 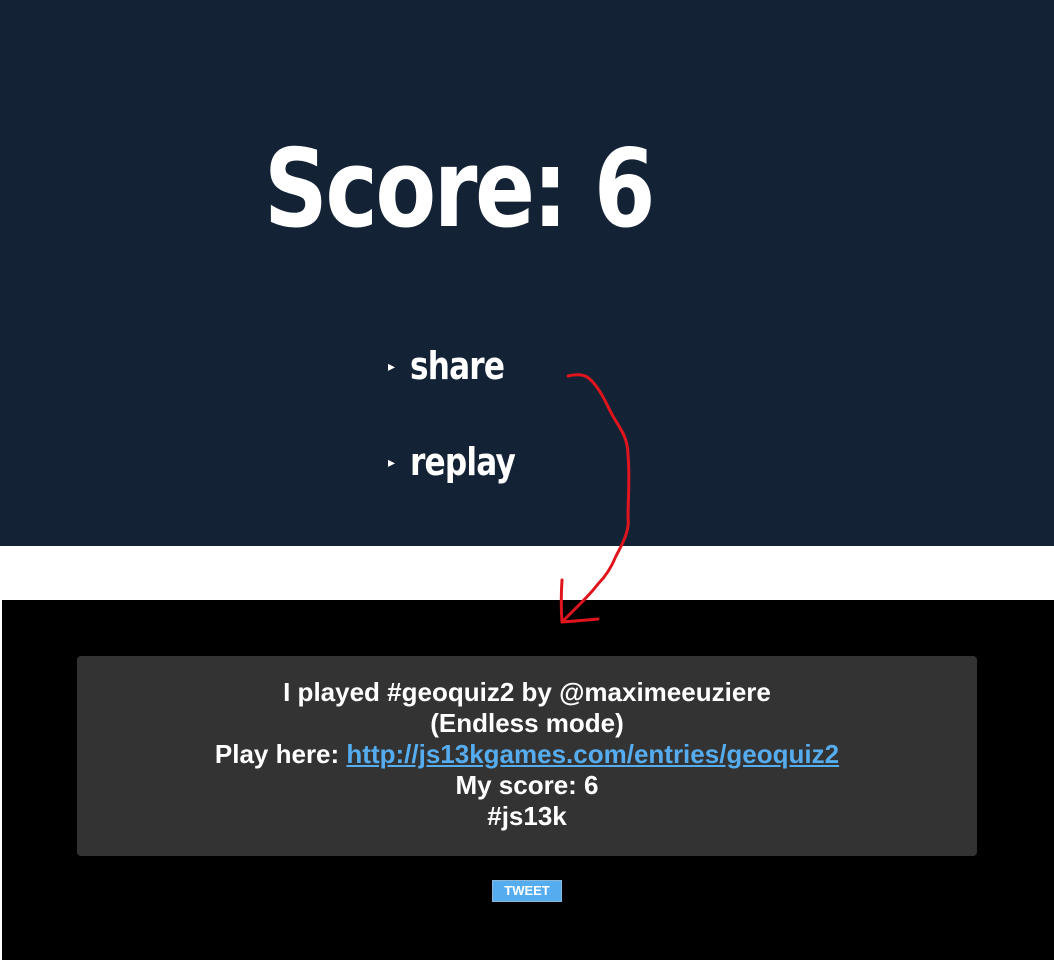 I want to click on game-link: http://js13kgames.com/entries/geoquiz2, so click(x=592, y=754).